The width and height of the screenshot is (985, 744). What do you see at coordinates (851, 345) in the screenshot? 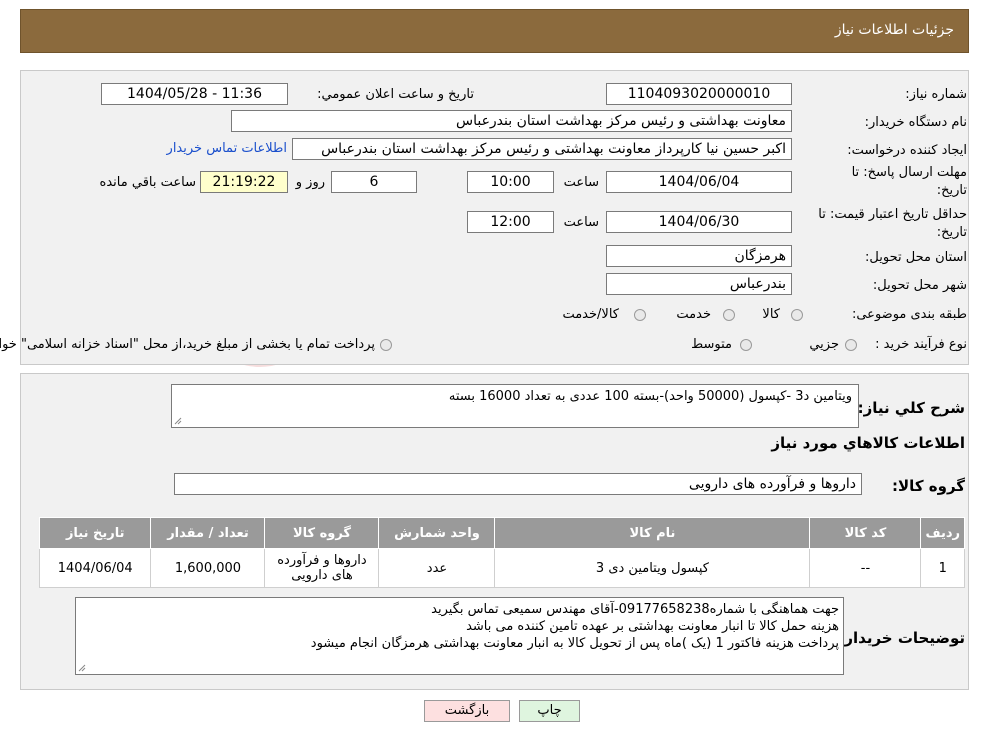
I see `process-partial-radio` at bounding box center [851, 345].